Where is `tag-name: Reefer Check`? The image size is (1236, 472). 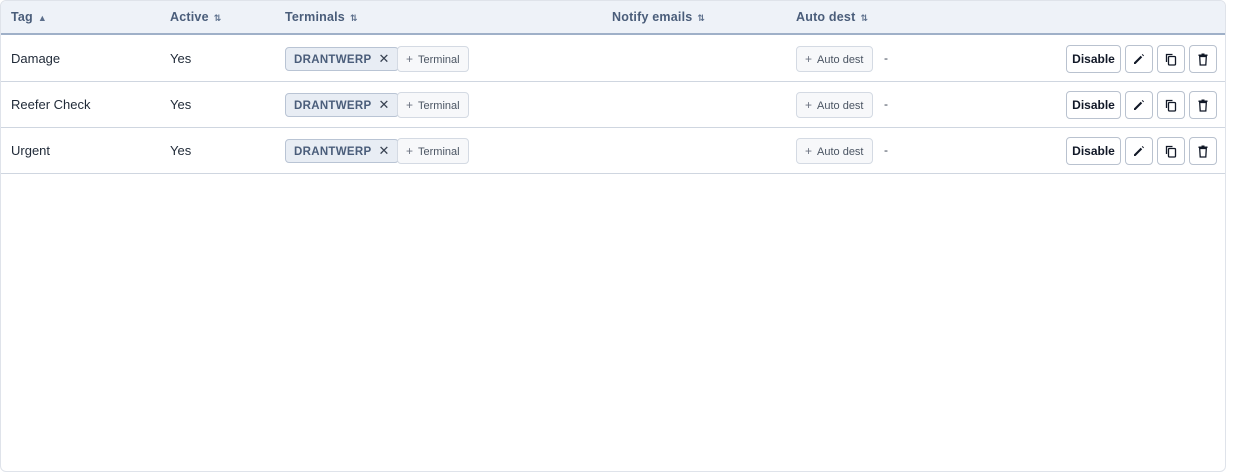 tag-name: Reefer Check is located at coordinates (51, 104).